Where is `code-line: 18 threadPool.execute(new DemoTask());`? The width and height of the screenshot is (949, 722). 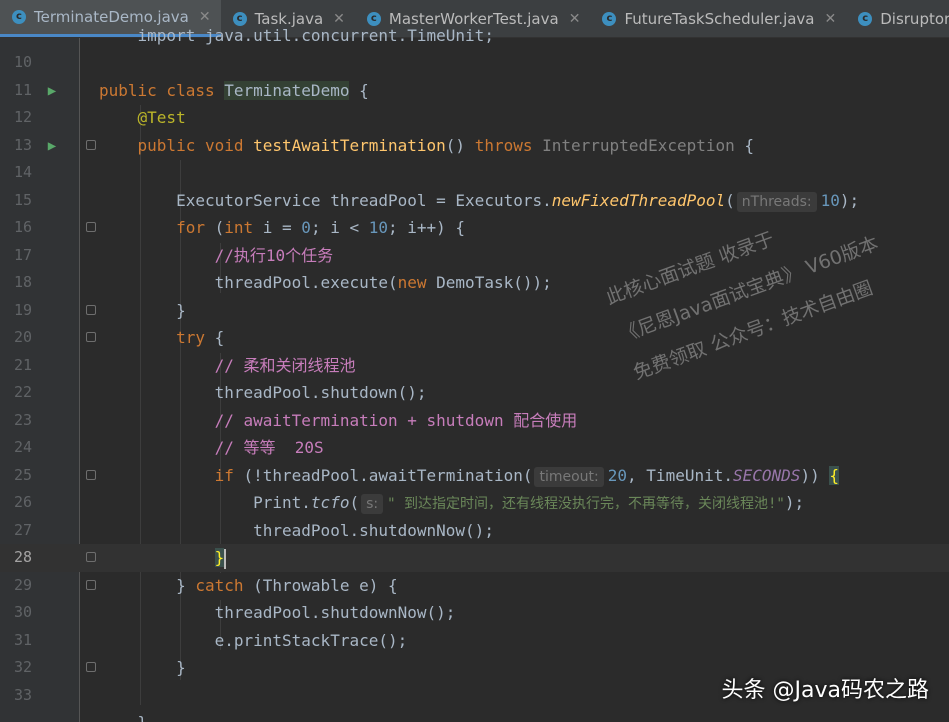 code-line: 18 threadPool.execute(new DemoTask()); is located at coordinates (474, 283).